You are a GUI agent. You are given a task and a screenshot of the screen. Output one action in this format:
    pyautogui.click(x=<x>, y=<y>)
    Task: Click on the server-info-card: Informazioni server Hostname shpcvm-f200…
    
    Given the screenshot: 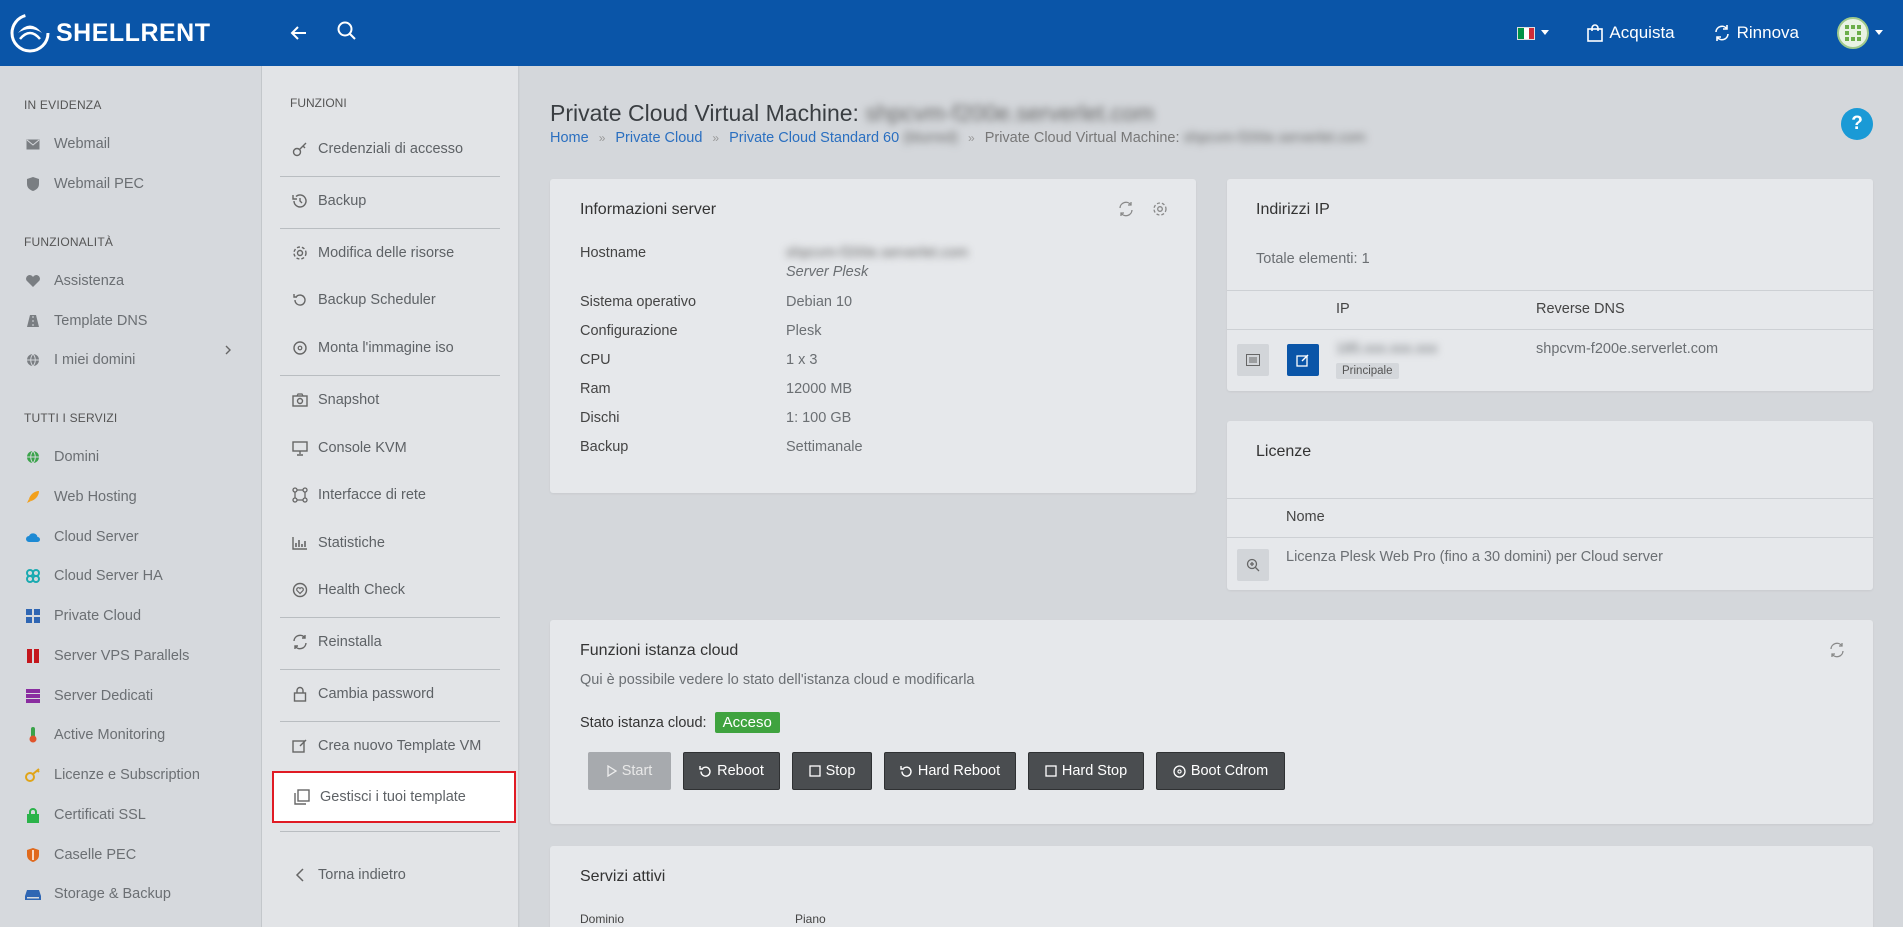 What is the action you would take?
    pyautogui.click(x=873, y=336)
    